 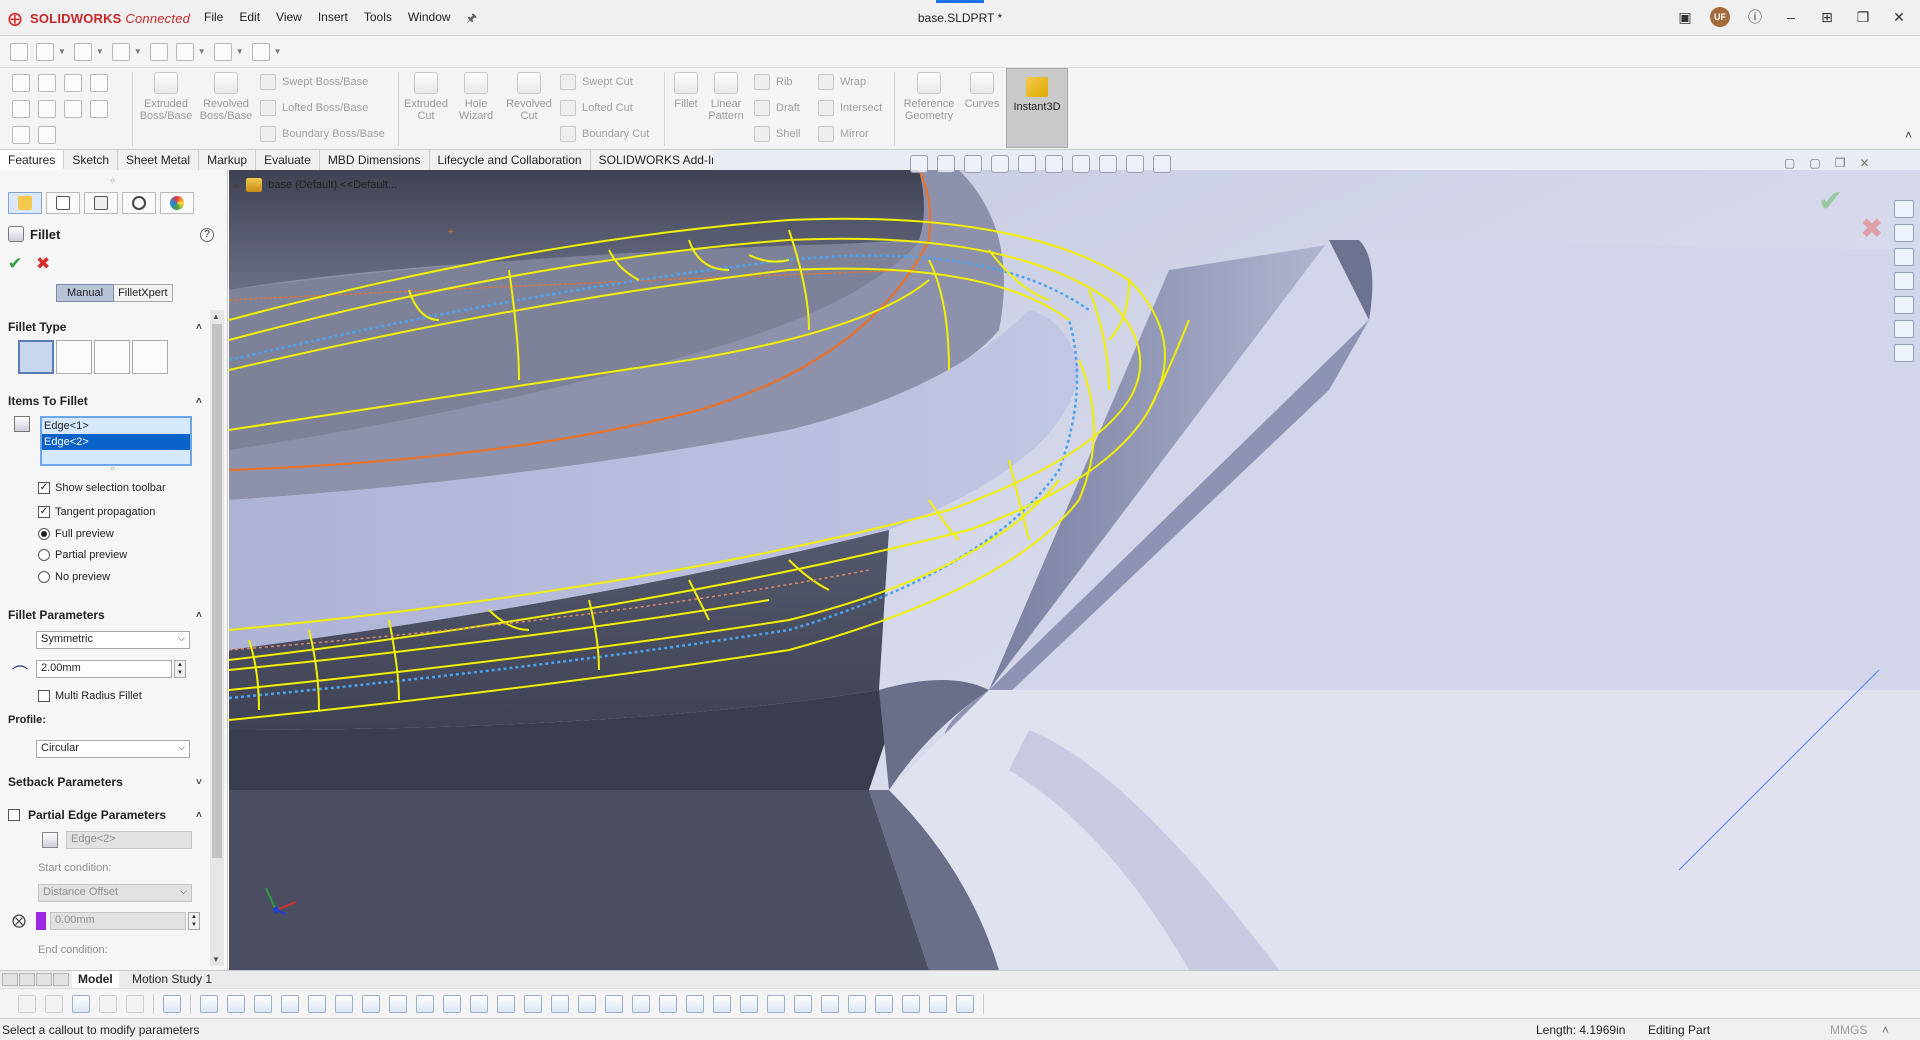 I want to click on viewport-tile-right-icon: ▢, so click(x=1814, y=163).